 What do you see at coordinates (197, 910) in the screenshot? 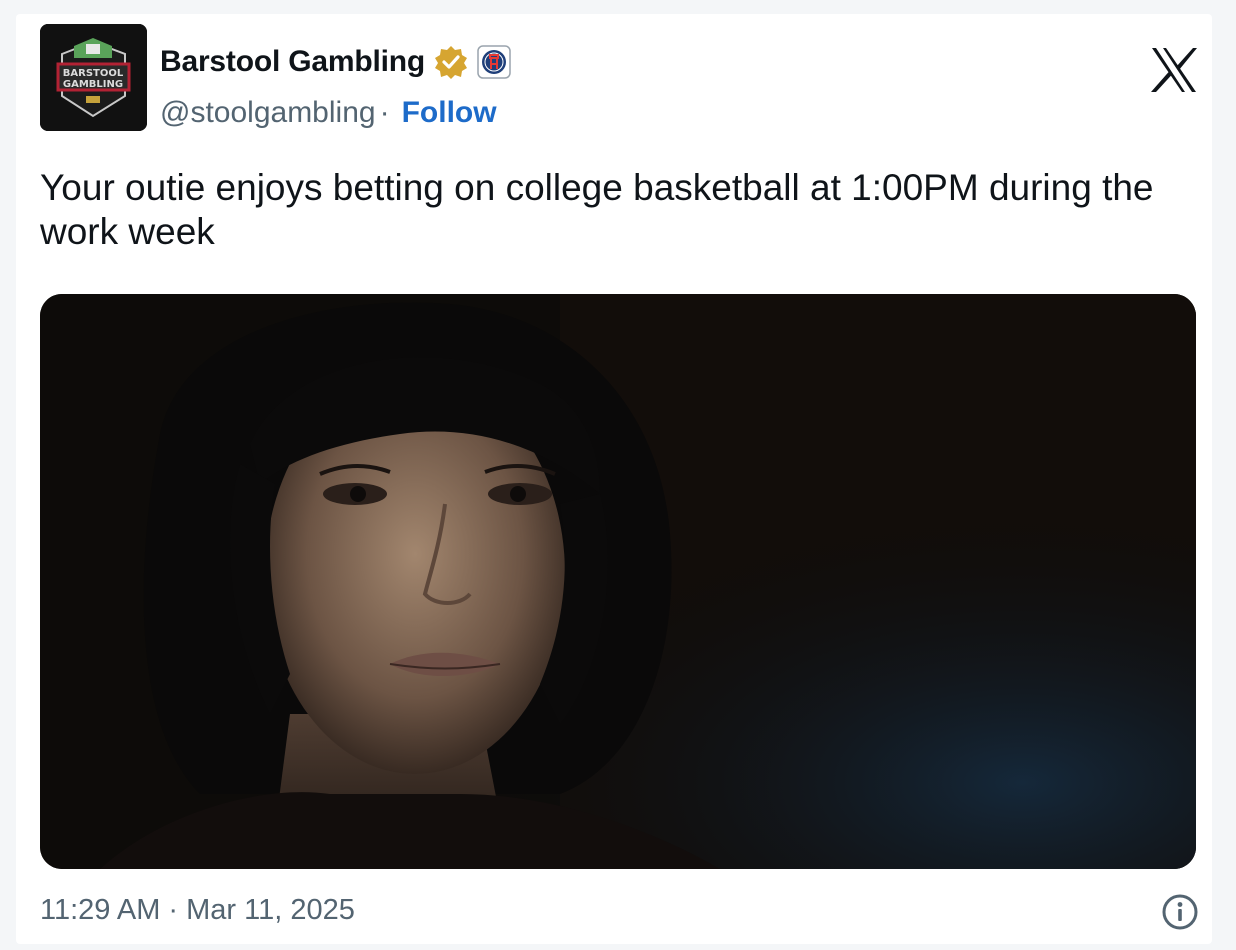
I see `tweet-timestamp: 11:29 AM · Mar 11, 2025` at bounding box center [197, 910].